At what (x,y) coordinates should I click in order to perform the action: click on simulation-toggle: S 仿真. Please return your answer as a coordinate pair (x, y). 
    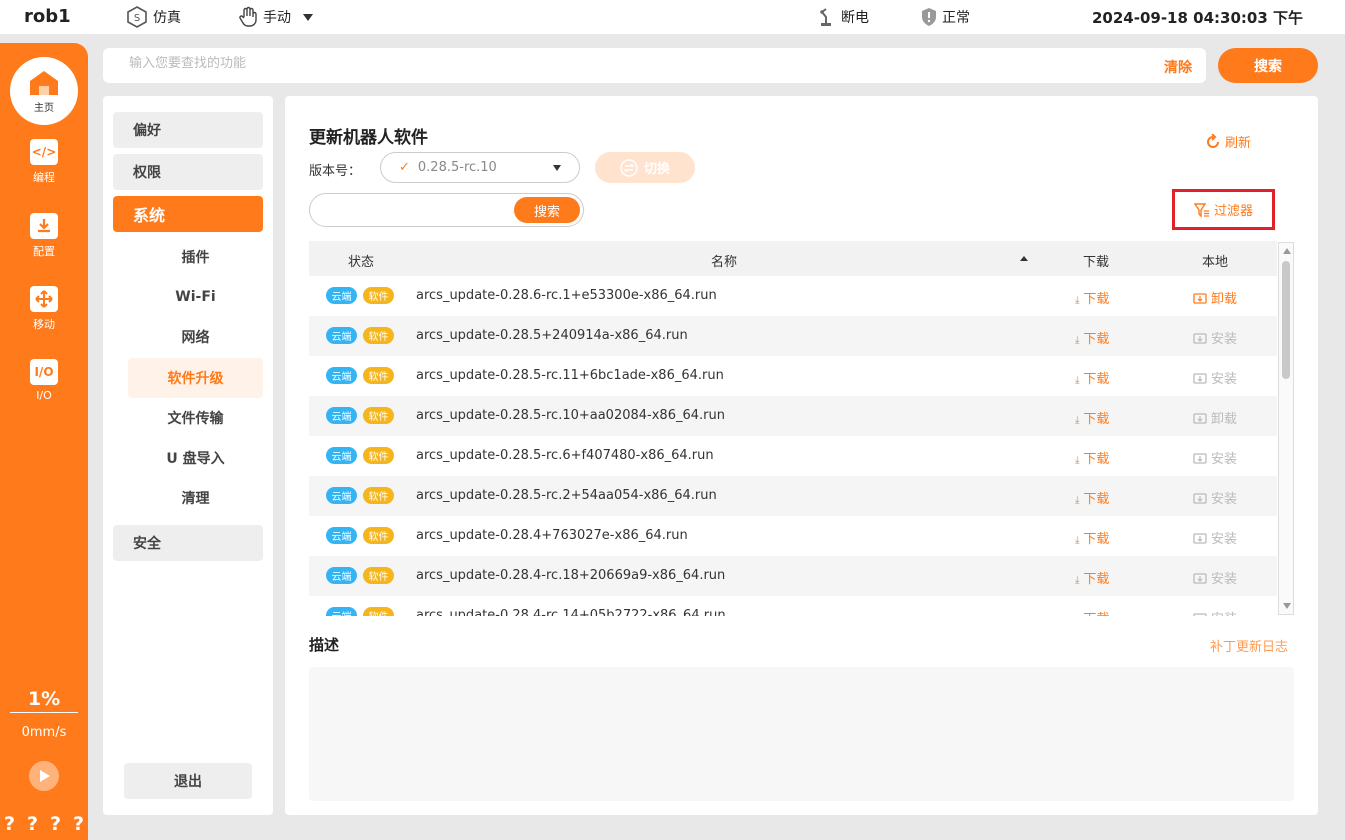
    Looking at the image, I should click on (153, 17).